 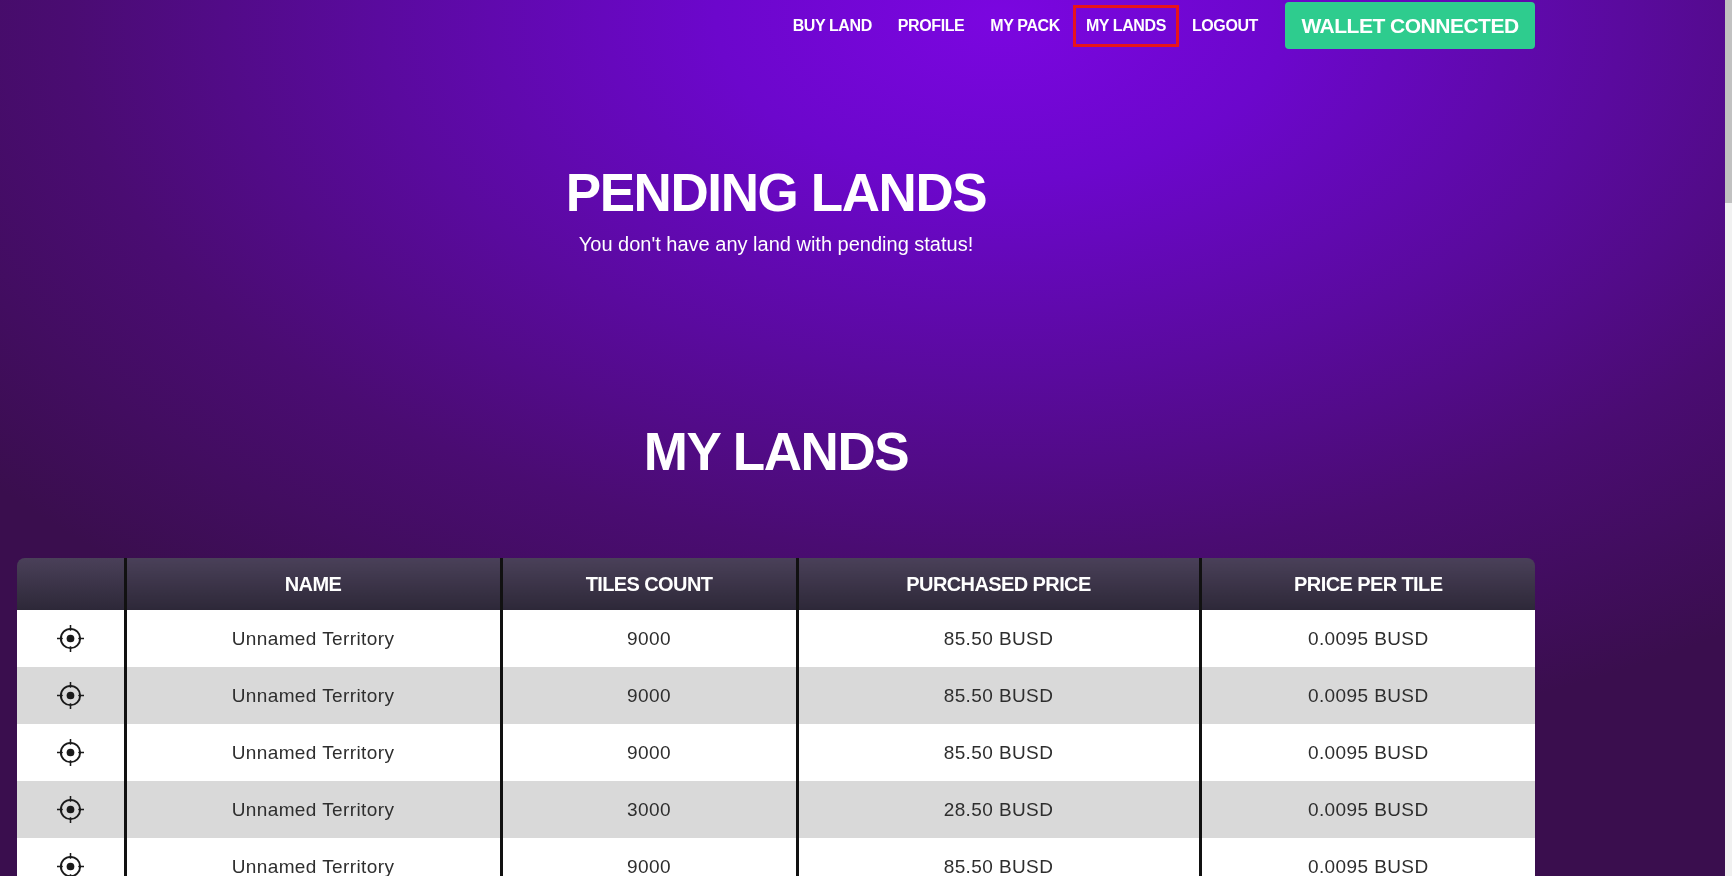 What do you see at coordinates (998, 584) in the screenshot?
I see `column-header: PURCHASED PRICE` at bounding box center [998, 584].